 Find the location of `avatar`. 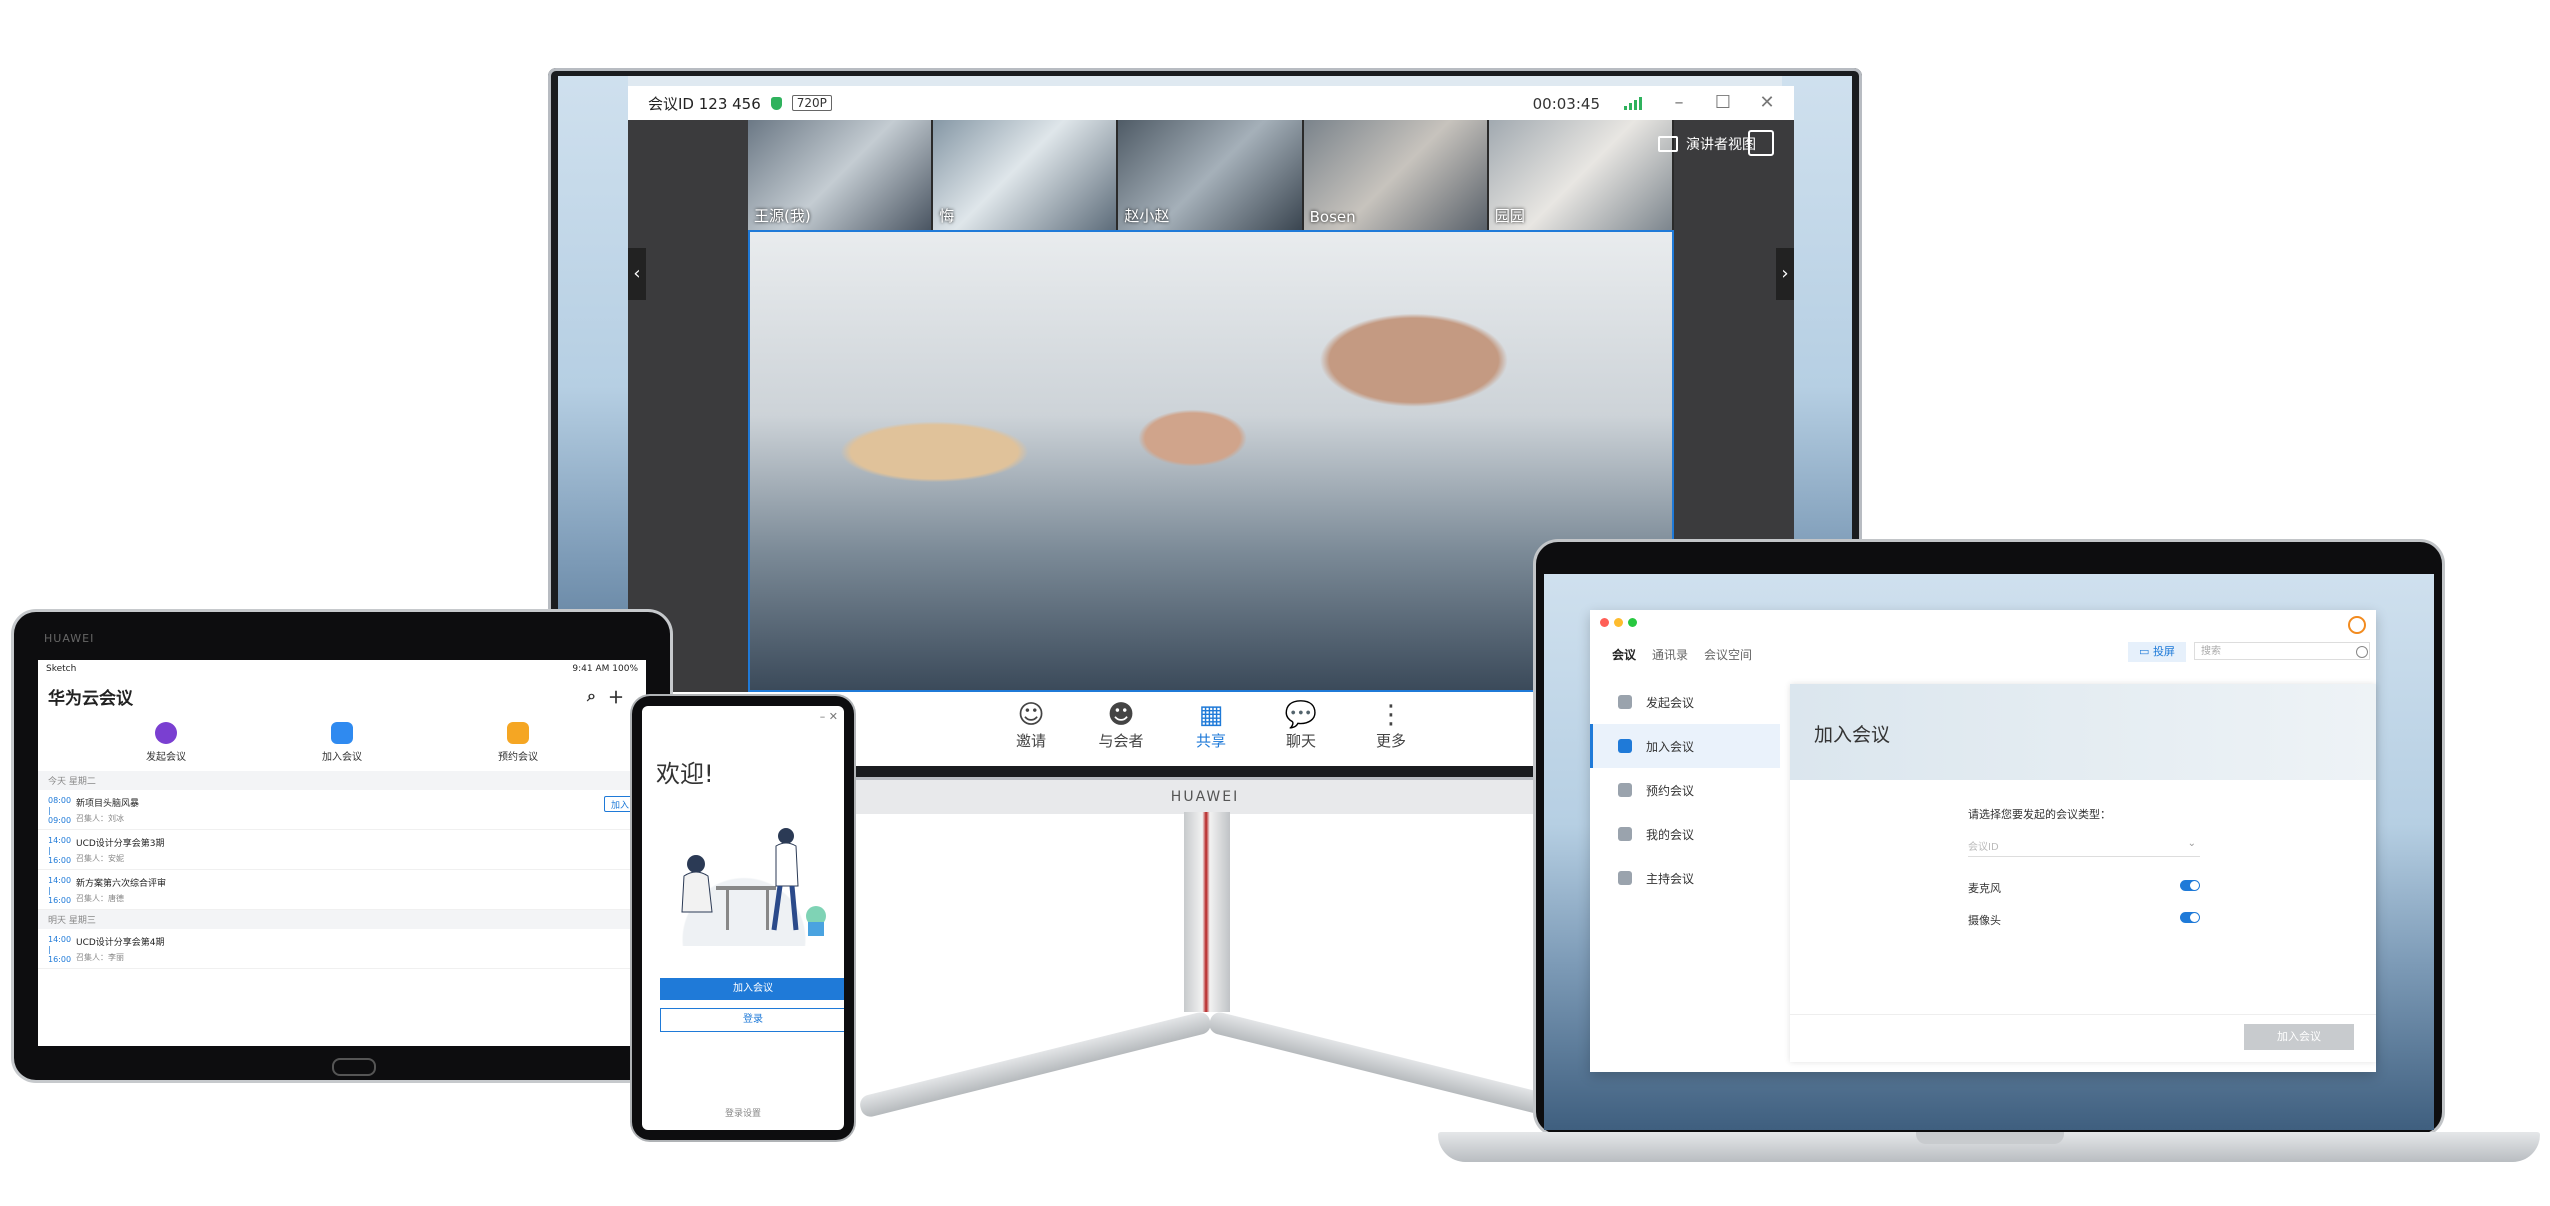

avatar is located at coordinates (2357, 625).